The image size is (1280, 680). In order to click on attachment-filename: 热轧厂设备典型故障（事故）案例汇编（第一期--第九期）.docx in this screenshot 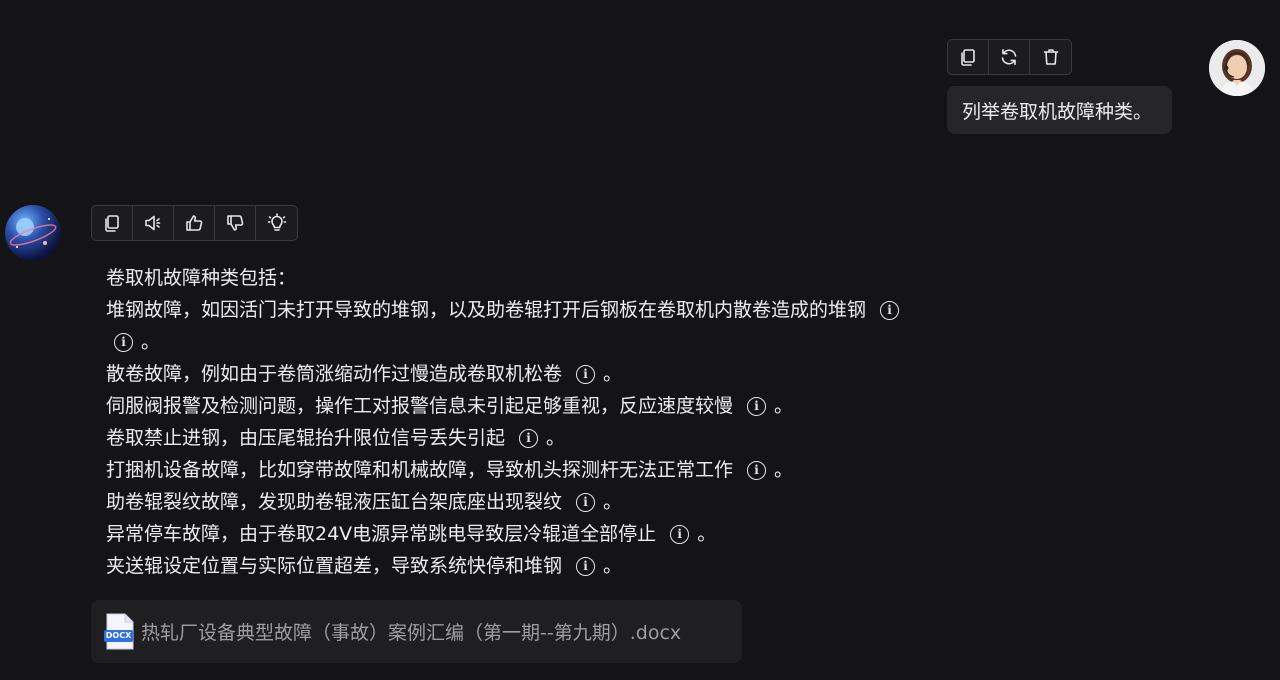, I will do `click(411, 631)`.